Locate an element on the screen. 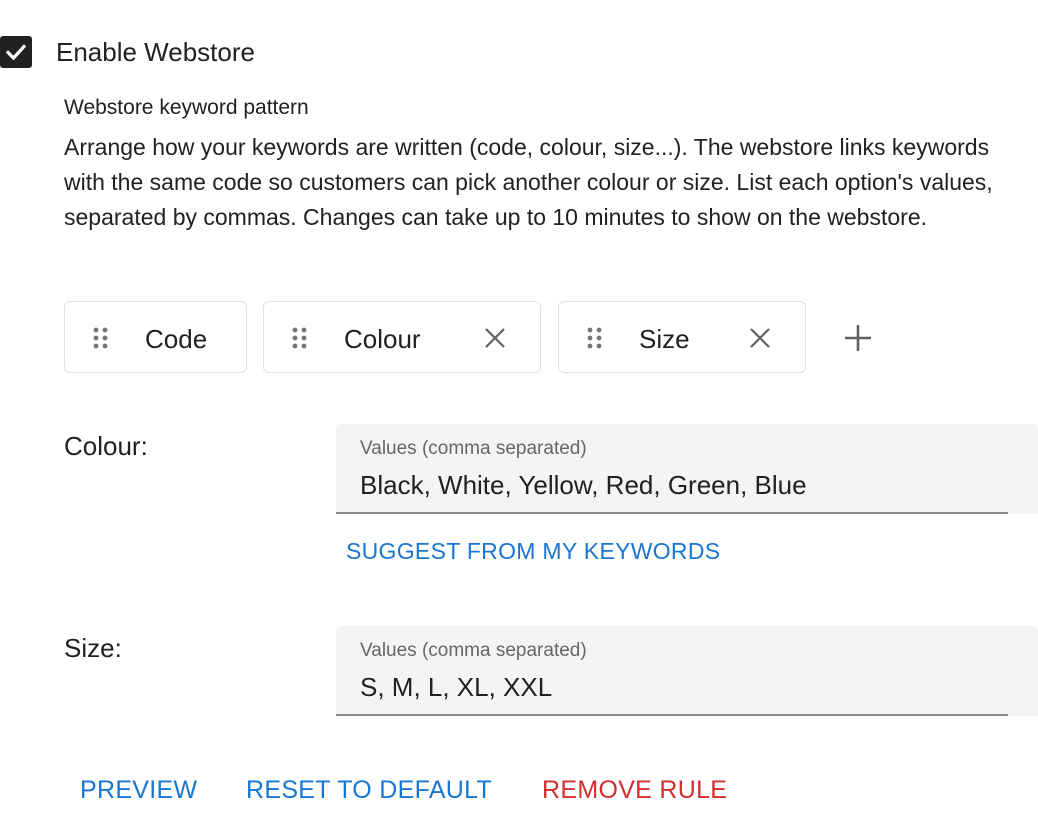  size-values-input is located at coordinates (680, 687).